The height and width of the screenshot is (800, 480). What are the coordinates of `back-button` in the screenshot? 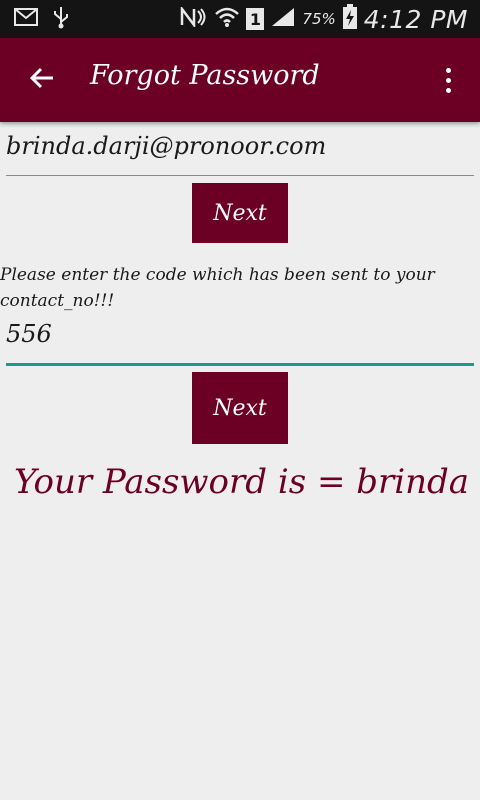 It's located at (42, 80).